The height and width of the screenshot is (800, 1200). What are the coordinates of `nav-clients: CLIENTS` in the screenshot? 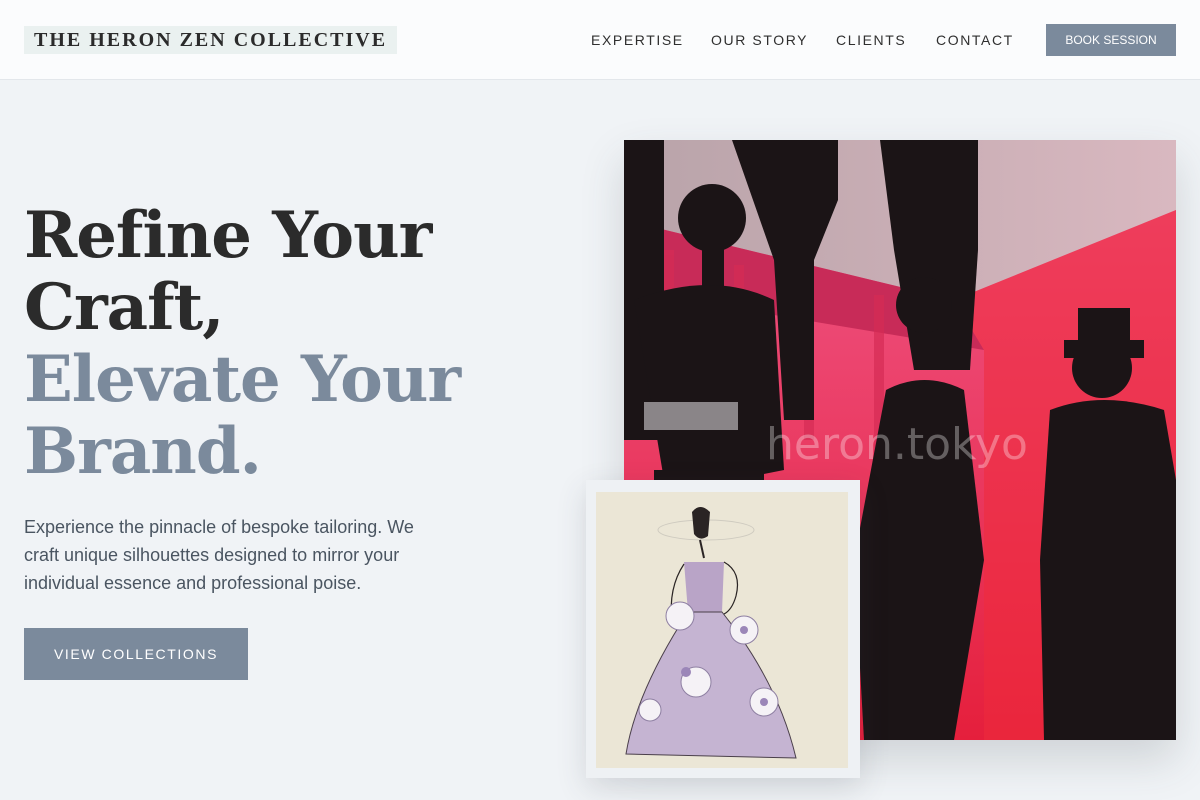 It's located at (871, 40).